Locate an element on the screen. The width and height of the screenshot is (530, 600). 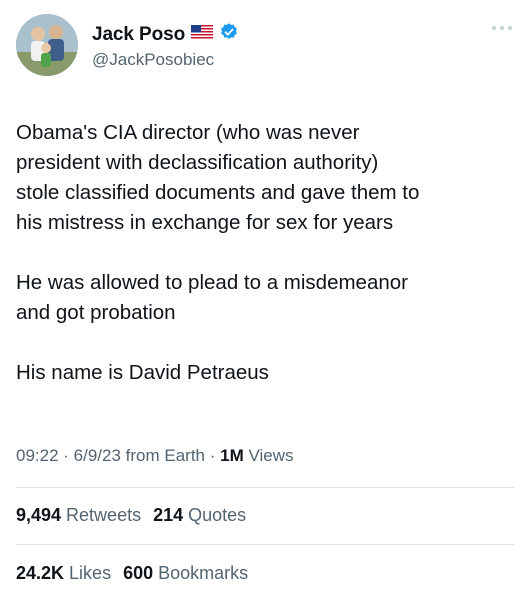
tweet-paragraph: His name is David Petraeus is located at coordinates (142, 372).